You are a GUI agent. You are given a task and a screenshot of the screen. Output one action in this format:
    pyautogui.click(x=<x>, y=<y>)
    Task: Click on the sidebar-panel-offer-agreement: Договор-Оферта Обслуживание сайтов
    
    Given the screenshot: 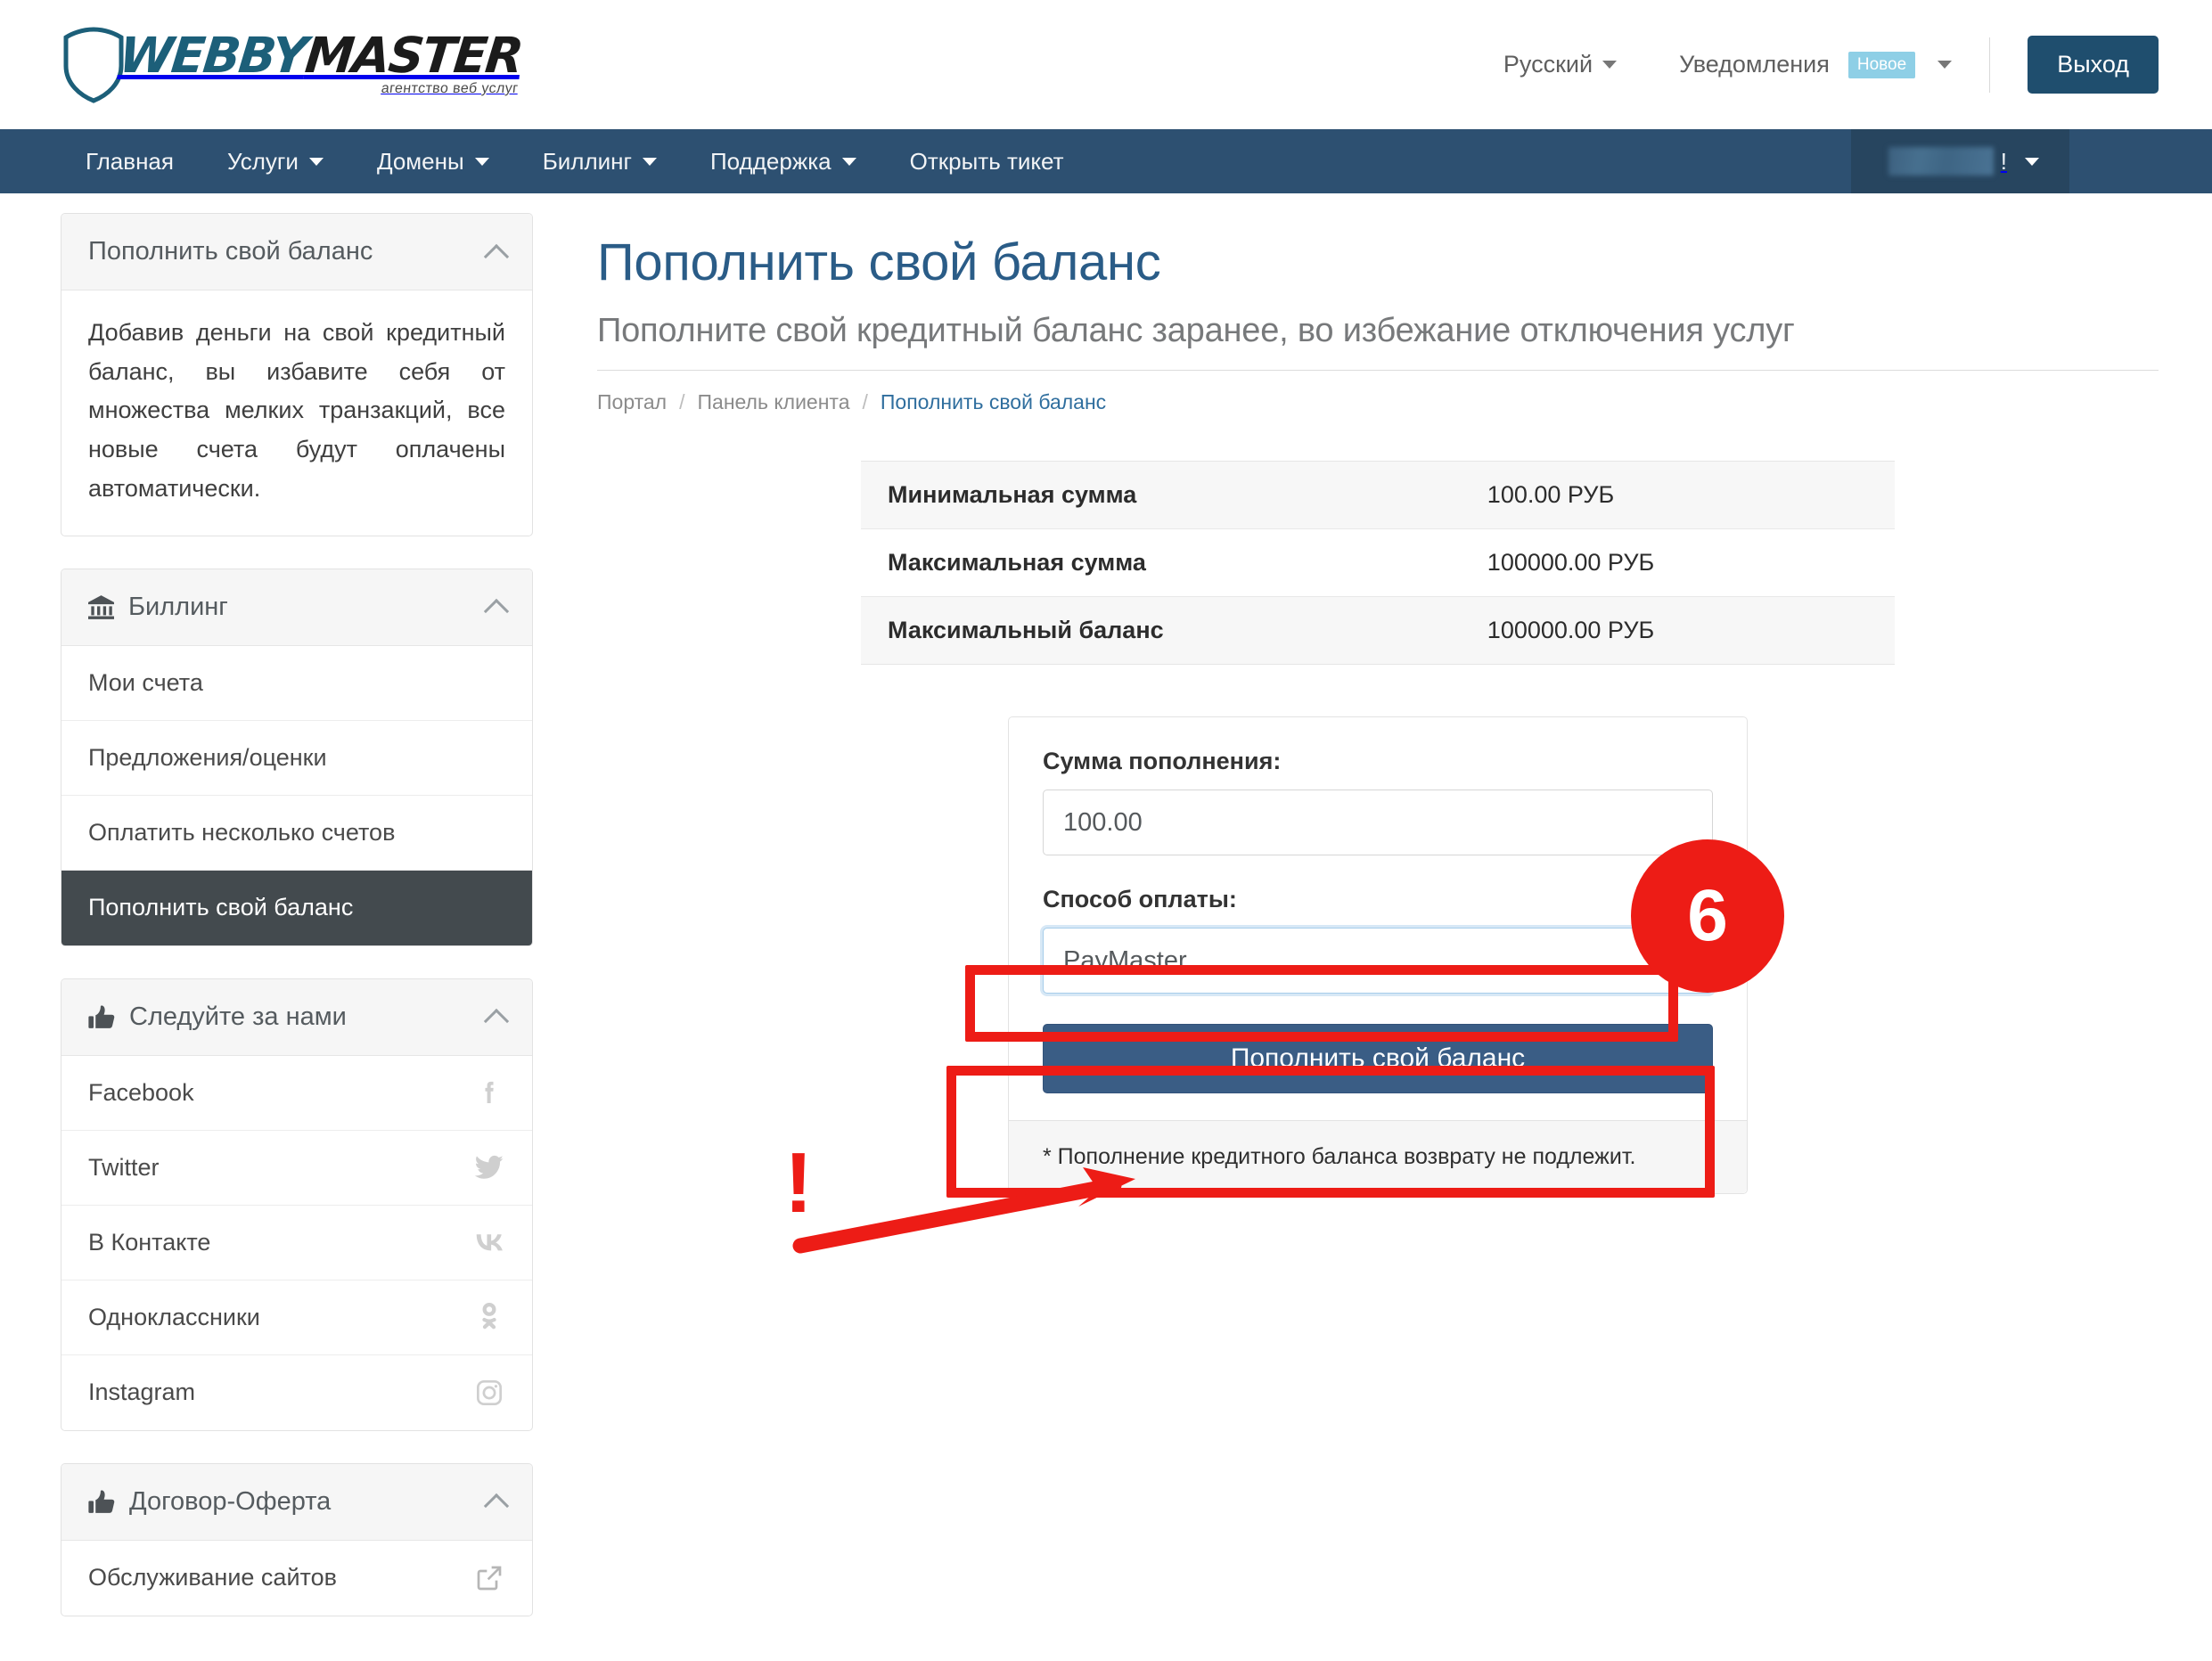 What is the action you would take?
    pyautogui.click(x=297, y=1539)
    